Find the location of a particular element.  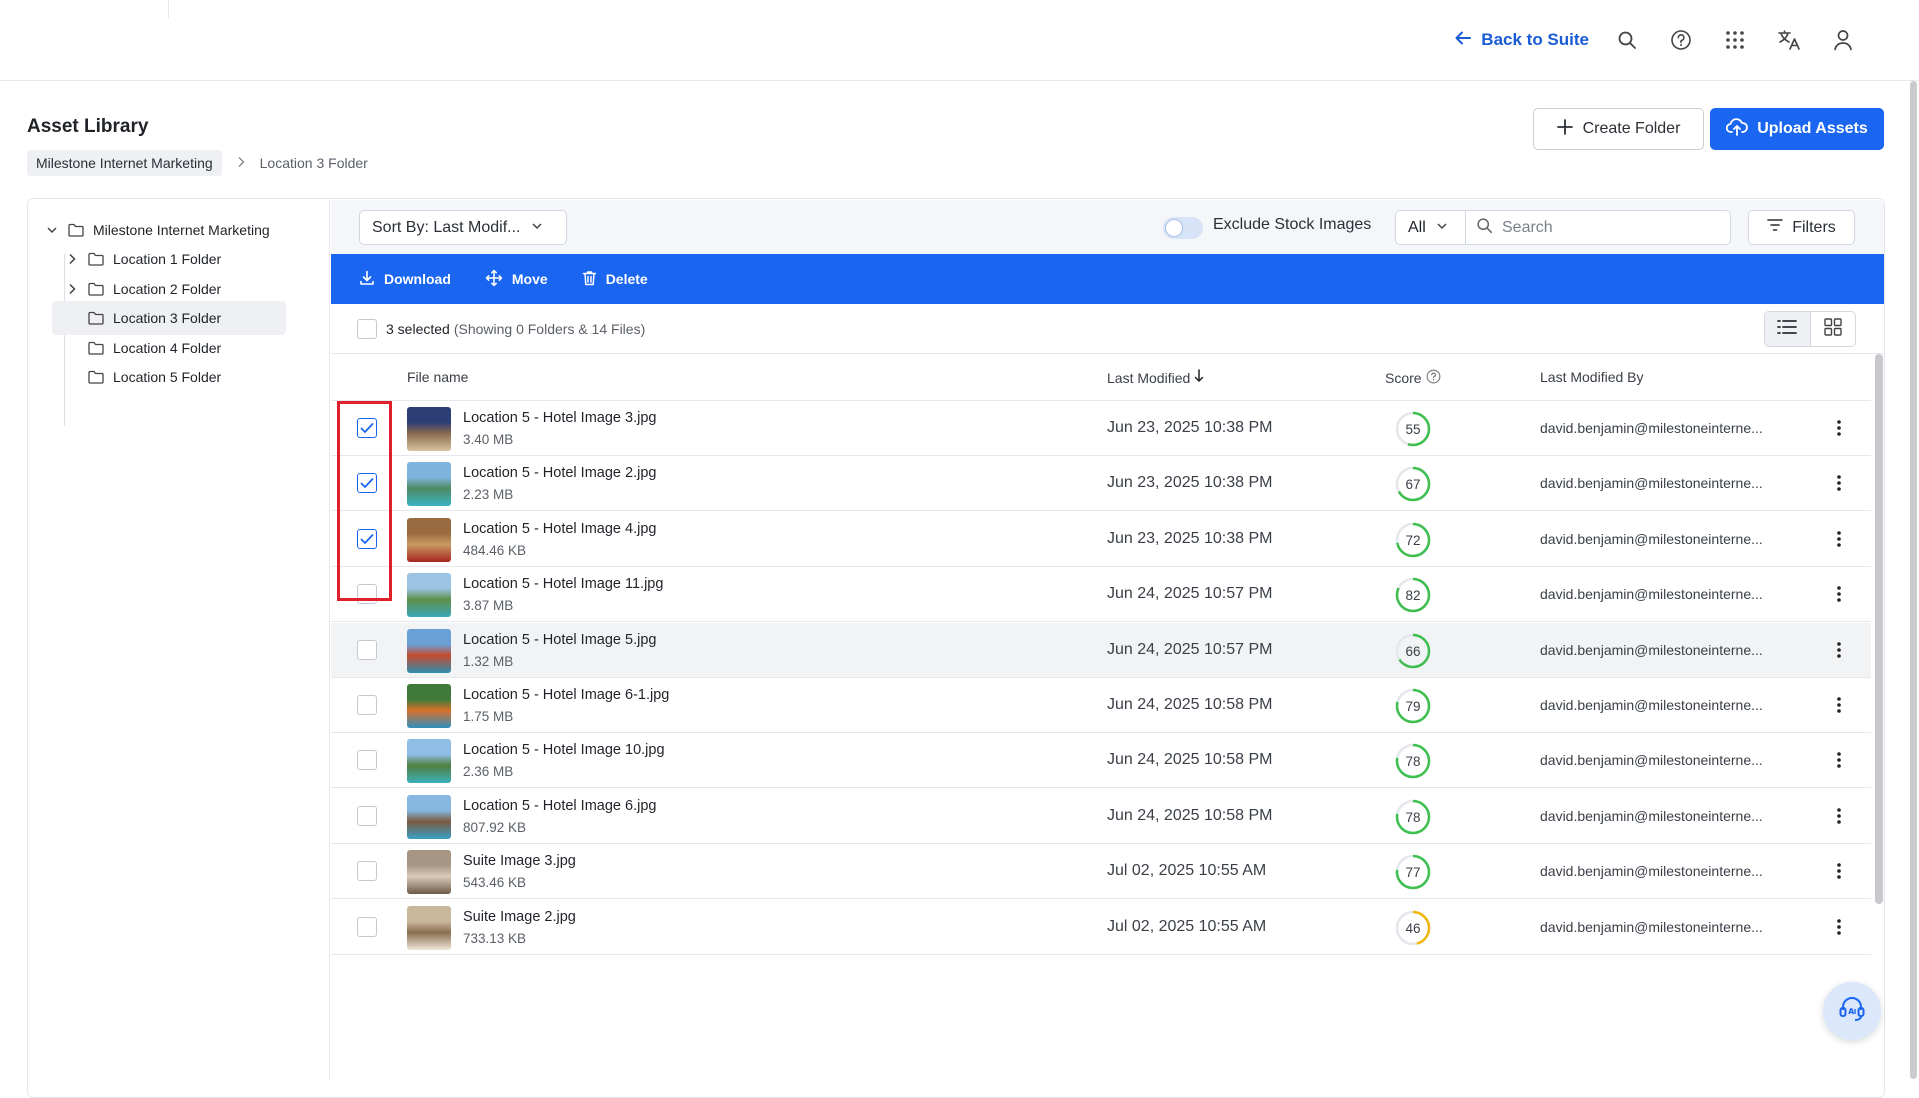

showing-summary: (Showing 0 Folders & 14 Files) is located at coordinates (549, 329).